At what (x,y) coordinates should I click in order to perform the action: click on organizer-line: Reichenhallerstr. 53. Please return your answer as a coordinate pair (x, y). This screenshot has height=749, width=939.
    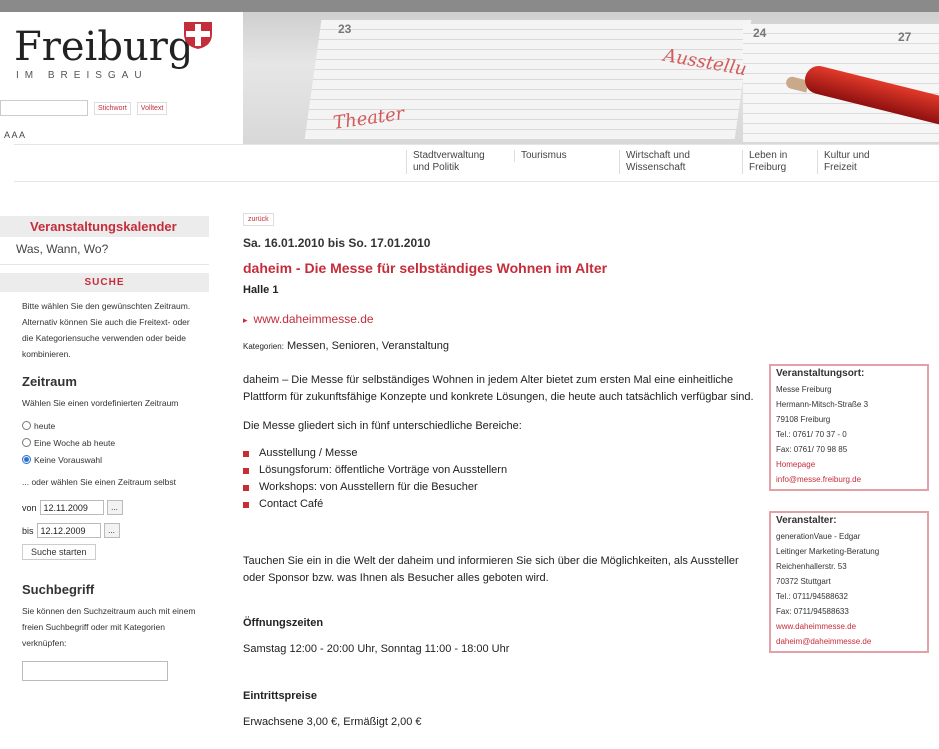
    Looking at the image, I should click on (811, 566).